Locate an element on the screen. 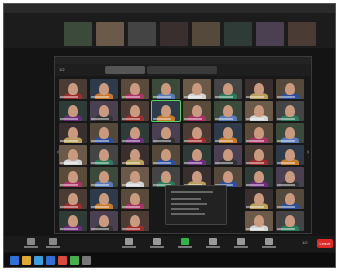 The height and width of the screenshot is (271, 339). participants-button is located at coordinates (129, 244).